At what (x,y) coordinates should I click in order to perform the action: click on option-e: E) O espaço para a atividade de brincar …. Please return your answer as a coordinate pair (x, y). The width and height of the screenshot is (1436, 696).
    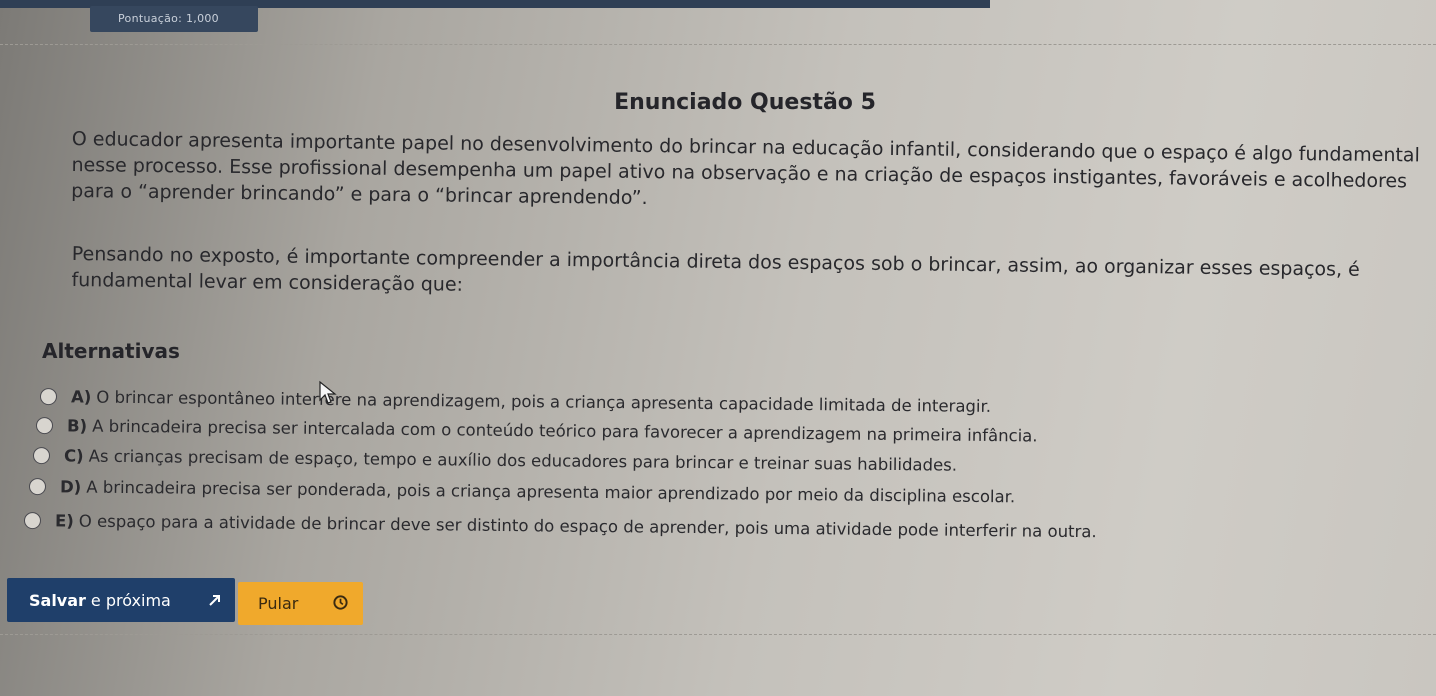
    Looking at the image, I should click on (560, 526).